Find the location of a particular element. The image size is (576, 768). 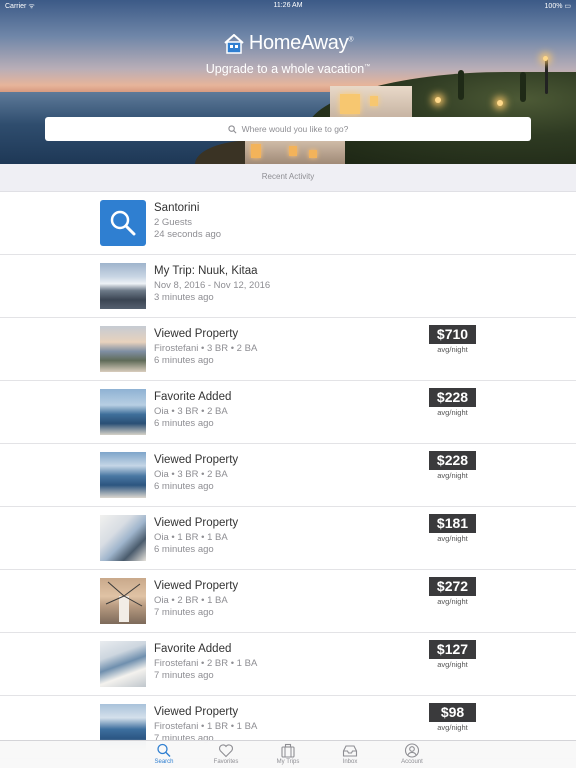

price-value: $710 is located at coordinates (452, 334).